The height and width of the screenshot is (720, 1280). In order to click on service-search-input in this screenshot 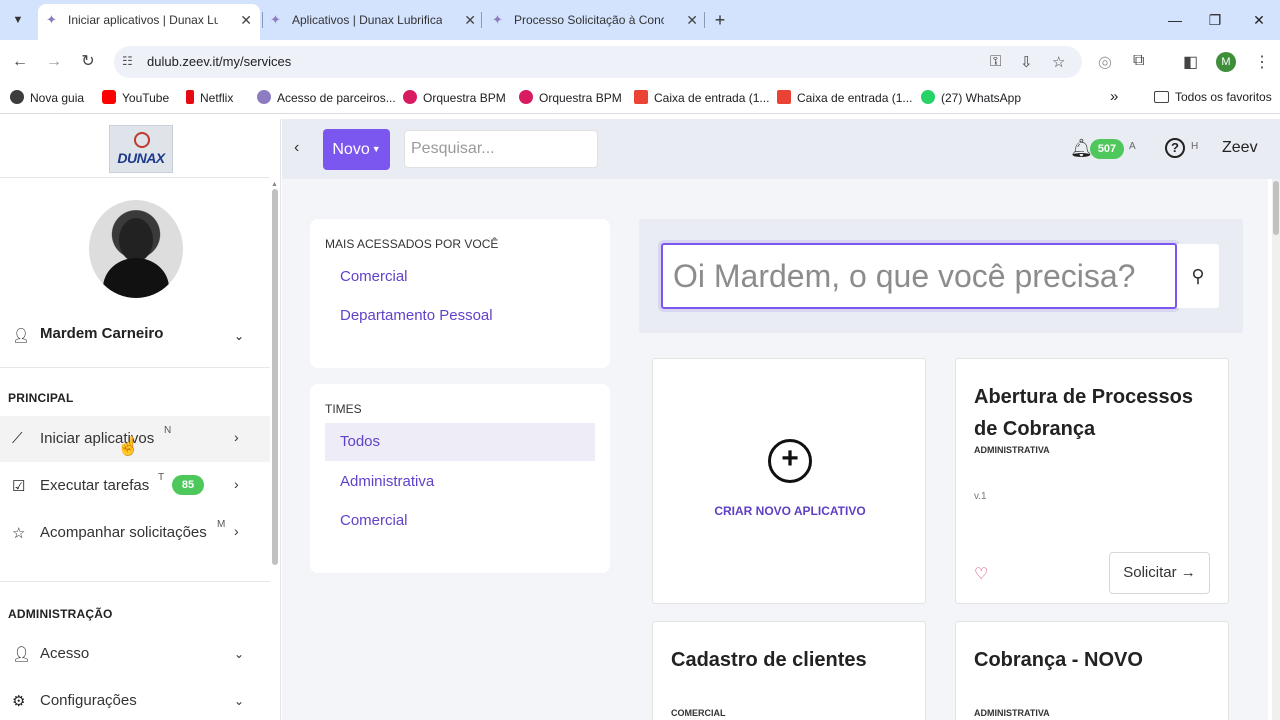, I will do `click(919, 276)`.